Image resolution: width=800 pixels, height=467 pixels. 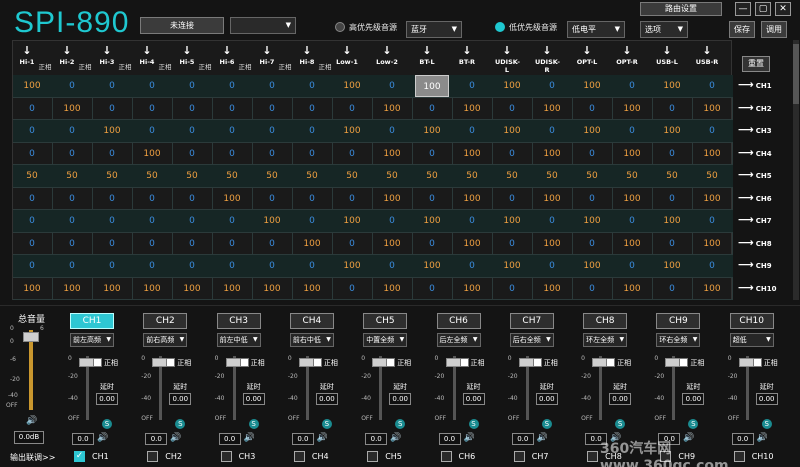 I want to click on high-priority-radio: 高优先级音源, so click(x=366, y=28).